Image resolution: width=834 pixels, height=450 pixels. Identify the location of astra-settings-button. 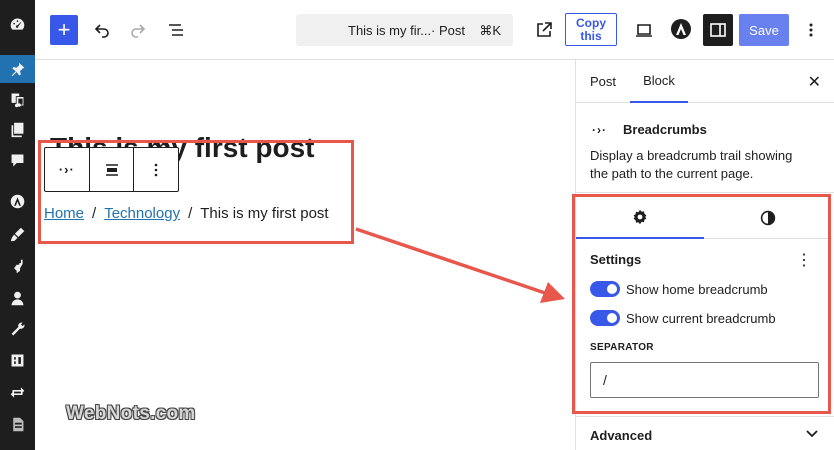
(681, 29).